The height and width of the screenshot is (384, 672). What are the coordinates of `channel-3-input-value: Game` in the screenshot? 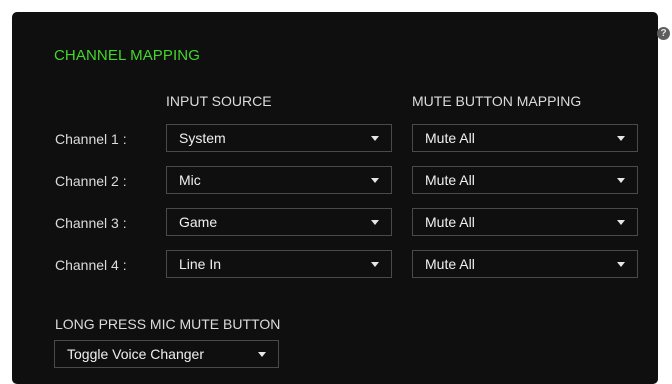 It's located at (198, 222).